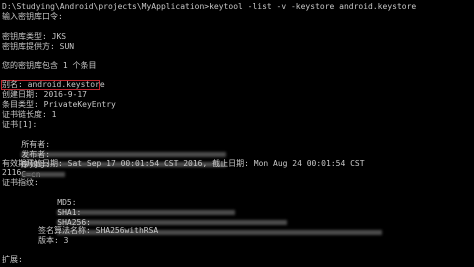 This screenshot has width=474, height=267. What do you see at coordinates (12, 259) in the screenshot?
I see `extensions-label: 扩展:` at bounding box center [12, 259].